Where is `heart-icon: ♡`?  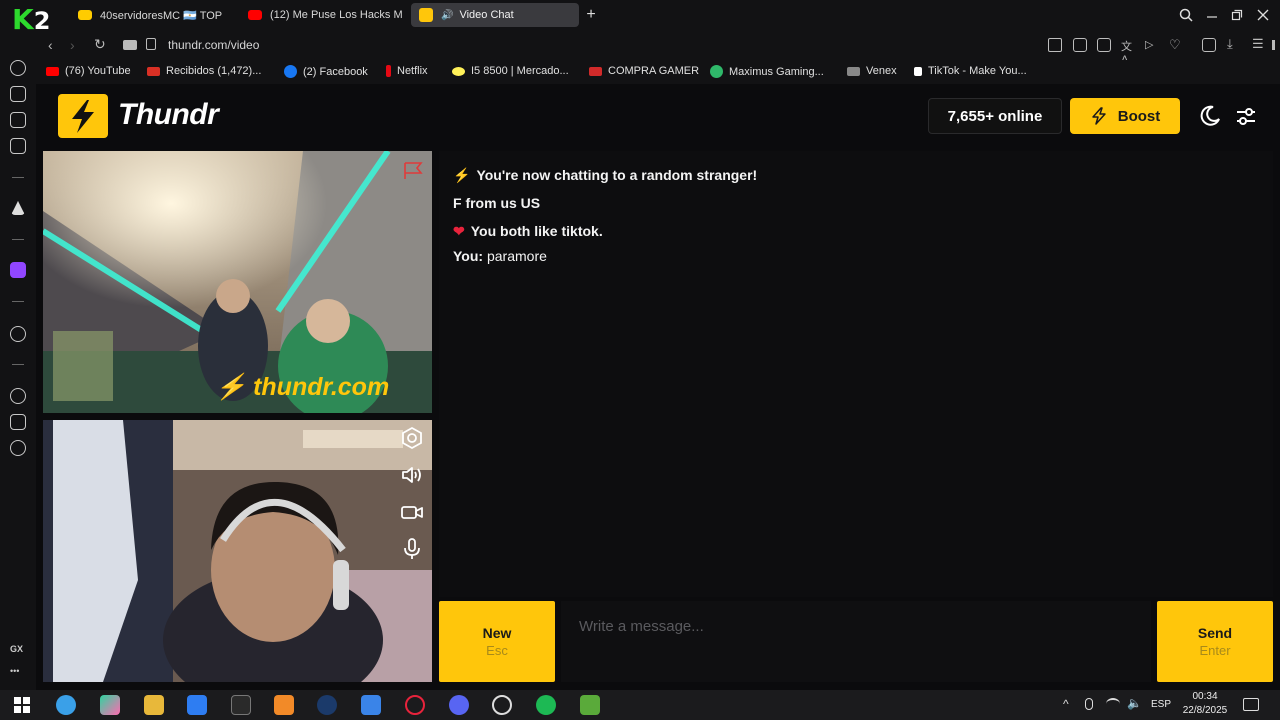 heart-icon: ♡ is located at coordinates (1175, 44).